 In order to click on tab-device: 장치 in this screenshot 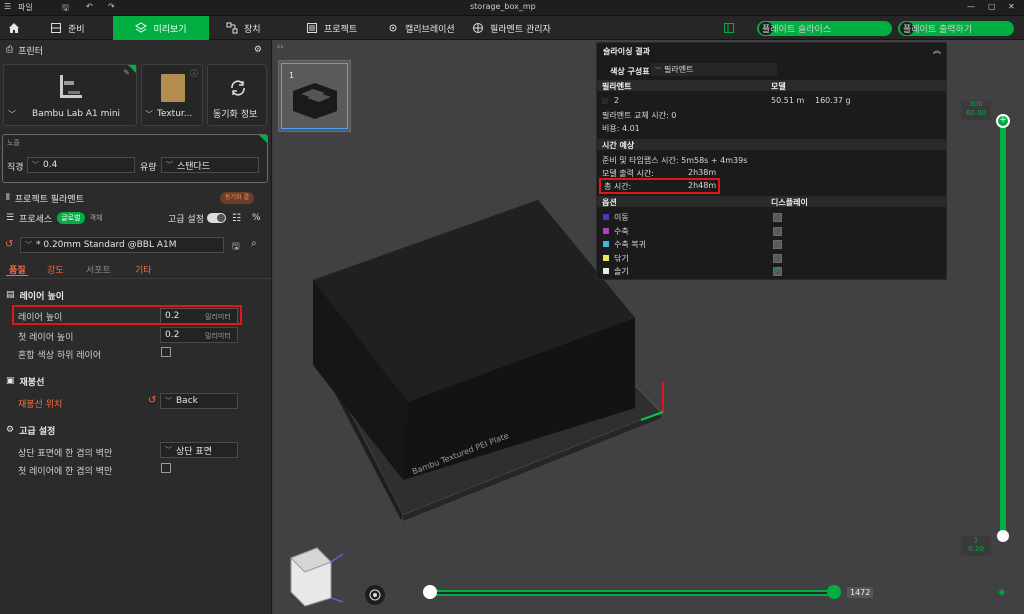, I will do `click(243, 28)`.